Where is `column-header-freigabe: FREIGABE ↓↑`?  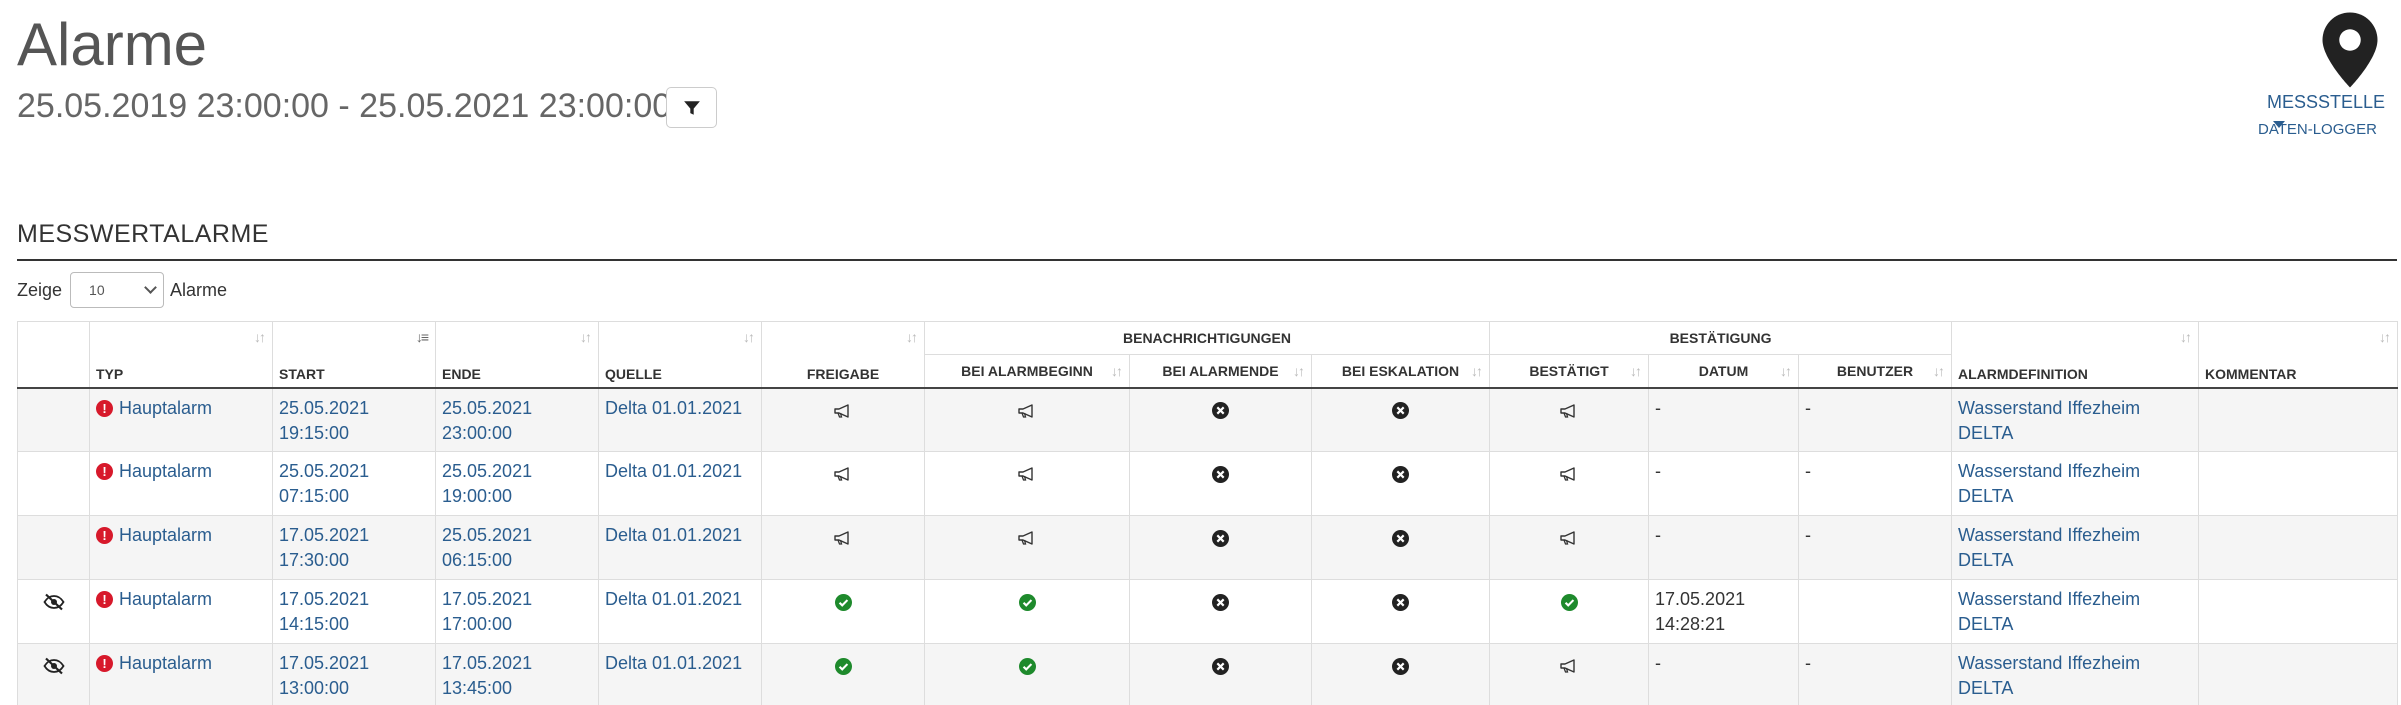 column-header-freigabe: FREIGABE ↓↑ is located at coordinates (843, 355).